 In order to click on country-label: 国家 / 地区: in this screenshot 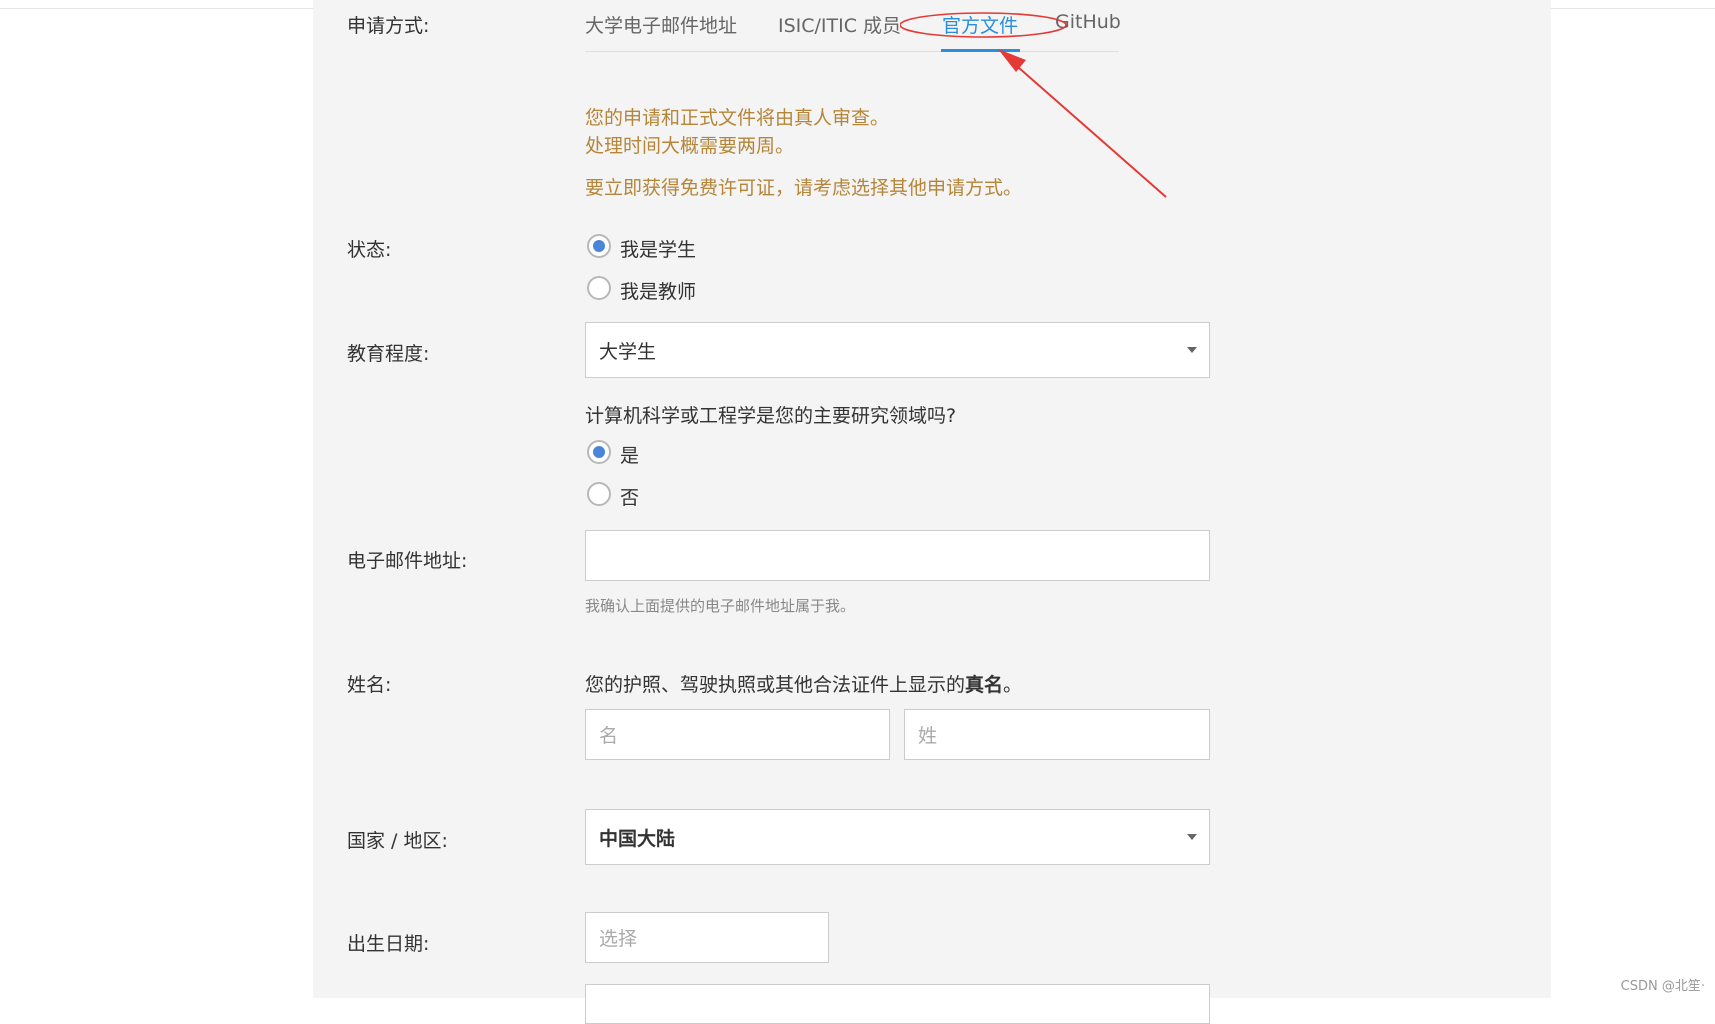, I will do `click(397, 839)`.